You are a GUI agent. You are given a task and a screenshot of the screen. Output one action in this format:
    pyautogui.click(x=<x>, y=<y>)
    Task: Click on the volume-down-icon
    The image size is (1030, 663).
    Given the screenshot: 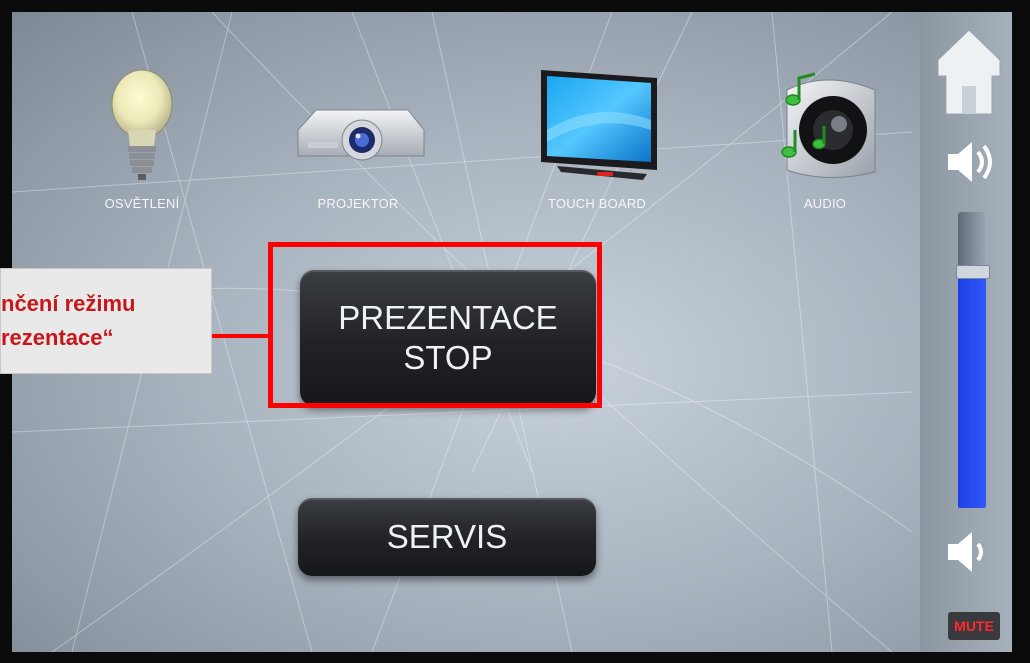 What is the action you would take?
    pyautogui.click(x=965, y=552)
    